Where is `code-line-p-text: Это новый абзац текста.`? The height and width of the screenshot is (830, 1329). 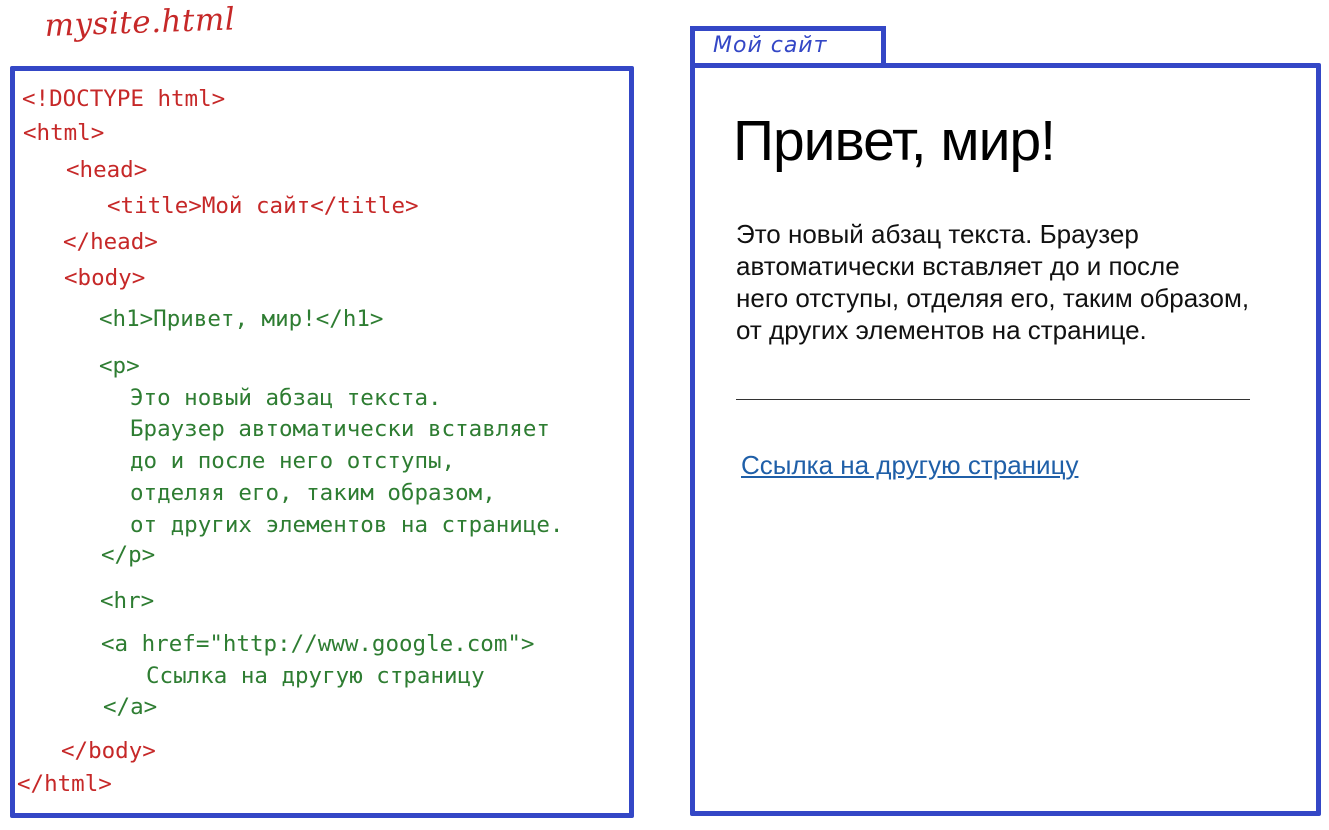
code-line-p-text: Это новый абзац текста. is located at coordinates (286, 398).